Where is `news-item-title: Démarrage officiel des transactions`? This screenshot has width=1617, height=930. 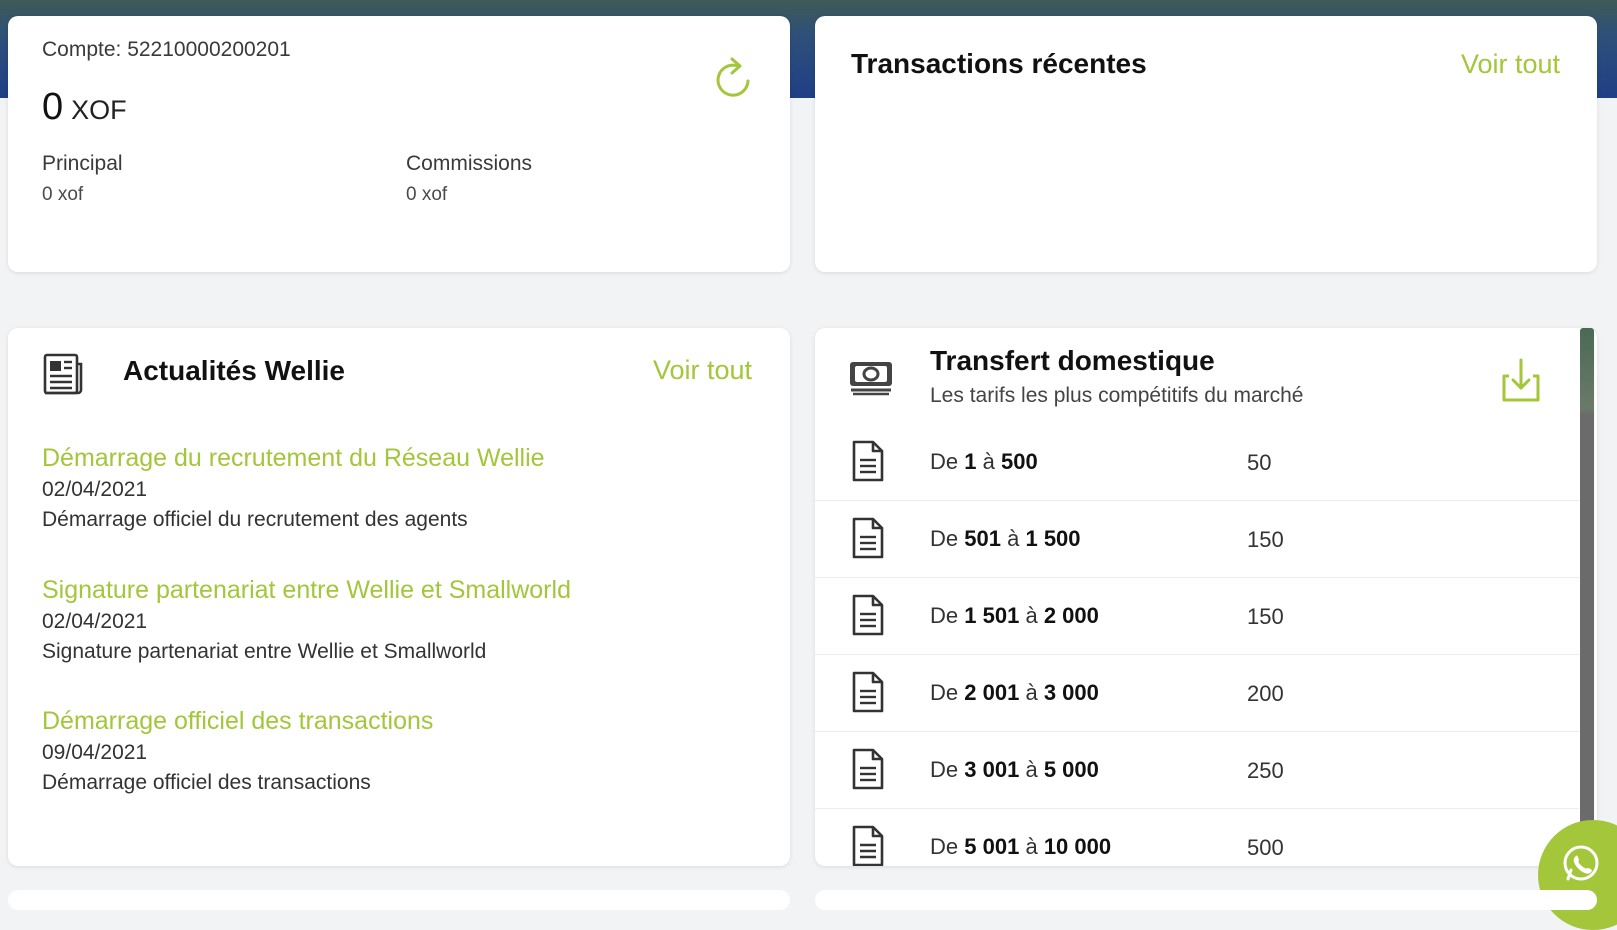 news-item-title: Démarrage officiel des transactions is located at coordinates (402, 721).